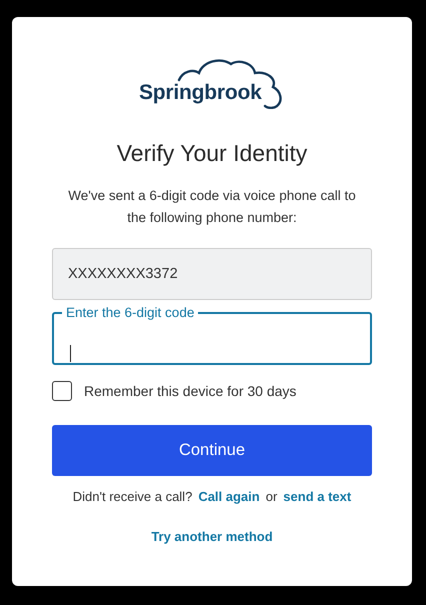  Describe the element at coordinates (317, 496) in the screenshot. I see `send-text-link: send a text` at that location.